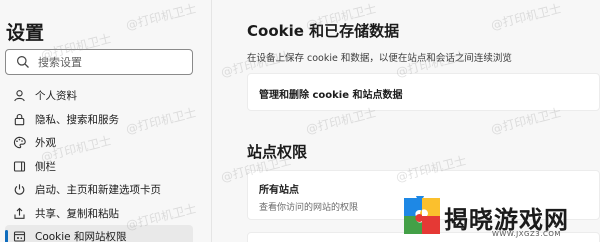  Describe the element at coordinates (19, 236) in the screenshot. I see `cookie-icon` at that location.